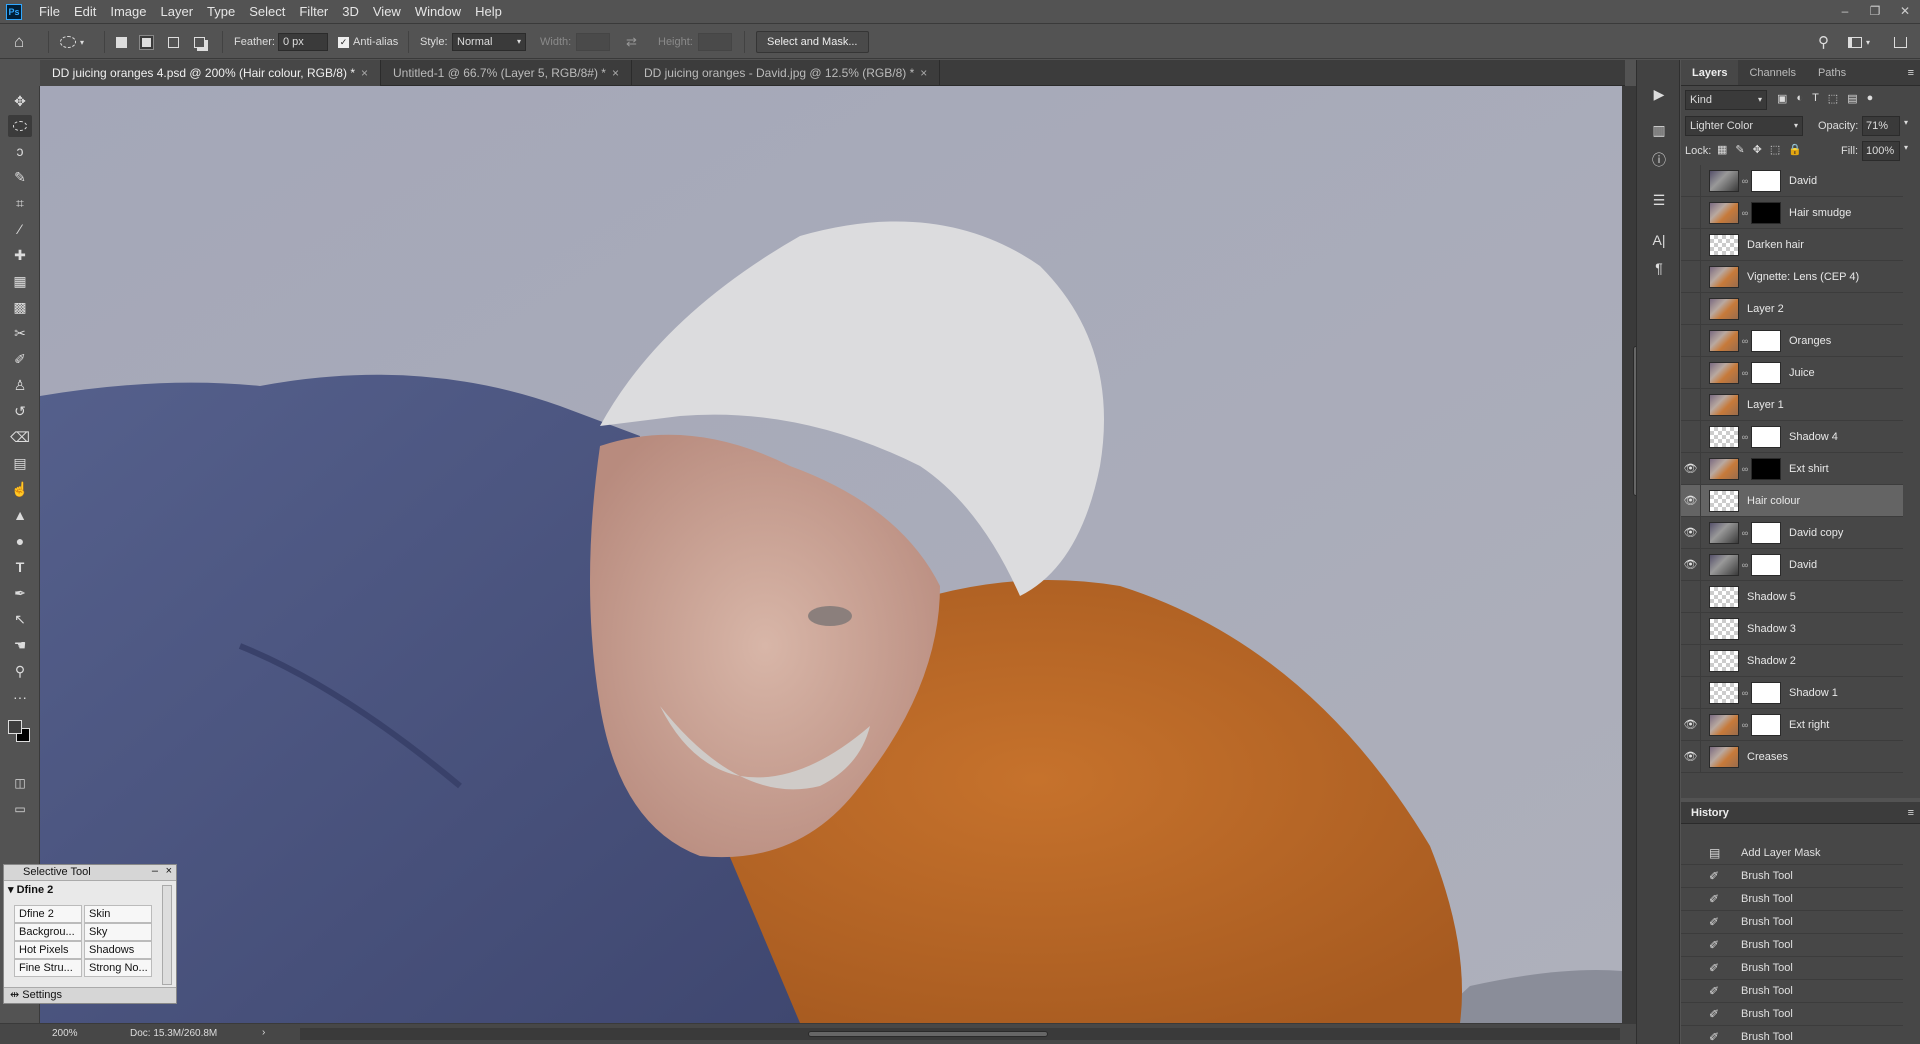  What do you see at coordinates (1881, 151) in the screenshot?
I see `fill-input: 100%` at bounding box center [1881, 151].